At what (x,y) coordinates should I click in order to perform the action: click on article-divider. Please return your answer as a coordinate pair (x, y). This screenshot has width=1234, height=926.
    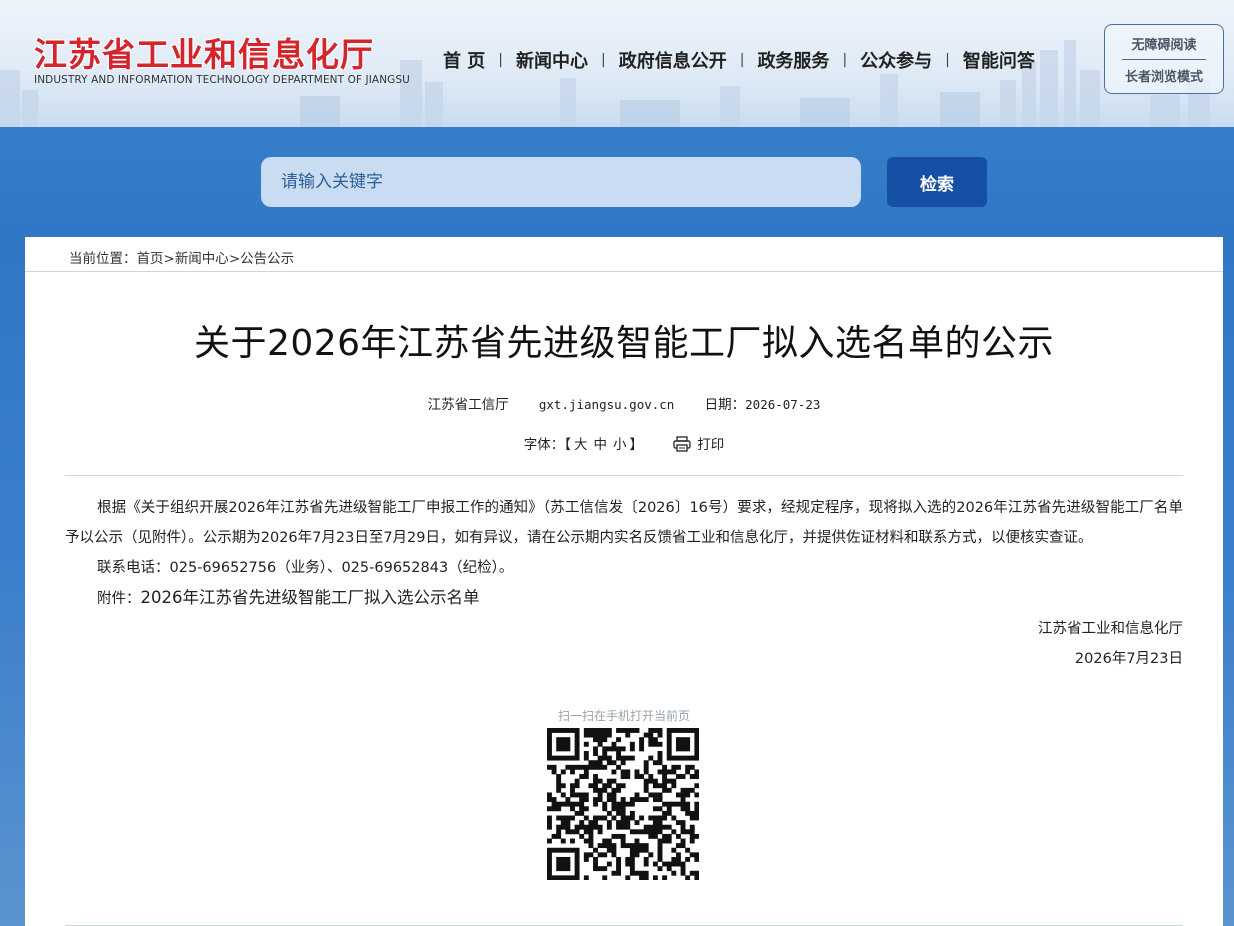
    Looking at the image, I should click on (624, 475).